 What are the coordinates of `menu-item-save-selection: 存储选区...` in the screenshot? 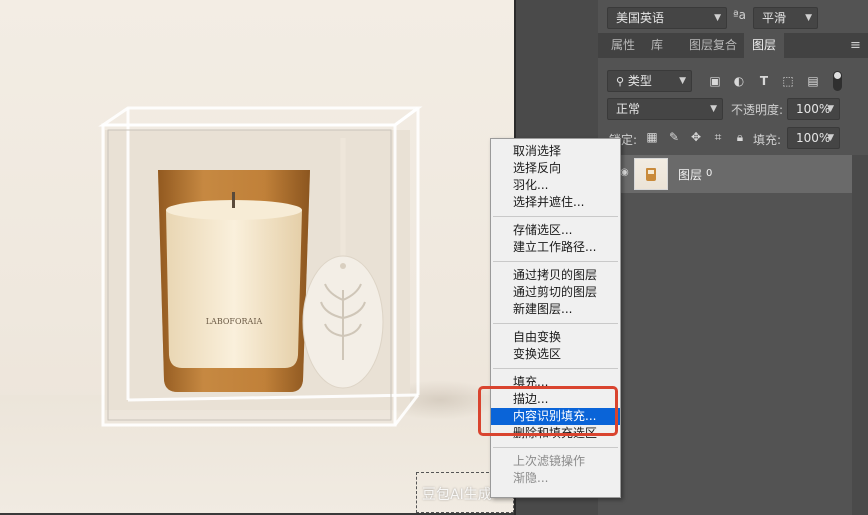 It's located at (555, 230).